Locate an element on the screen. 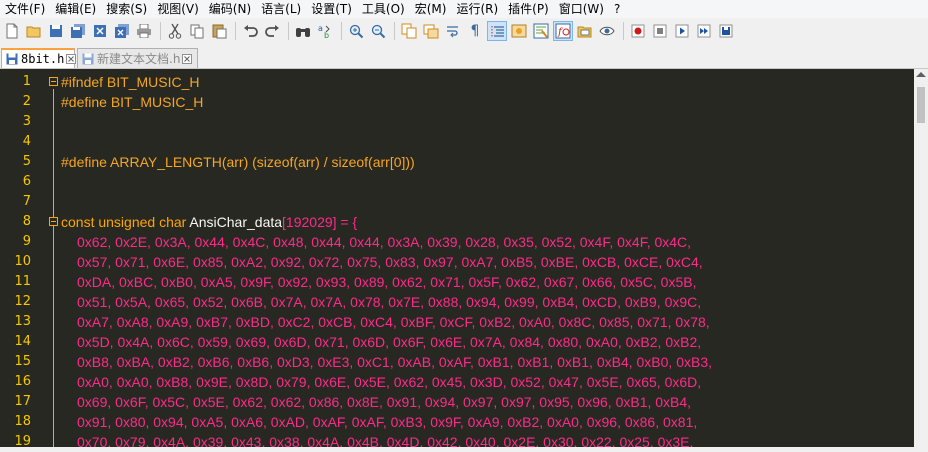 The height and width of the screenshot is (452, 928). copy-button is located at coordinates (197, 31).